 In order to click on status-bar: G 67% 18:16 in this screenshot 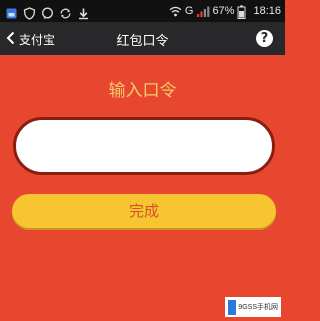, I will do `click(142, 11)`.